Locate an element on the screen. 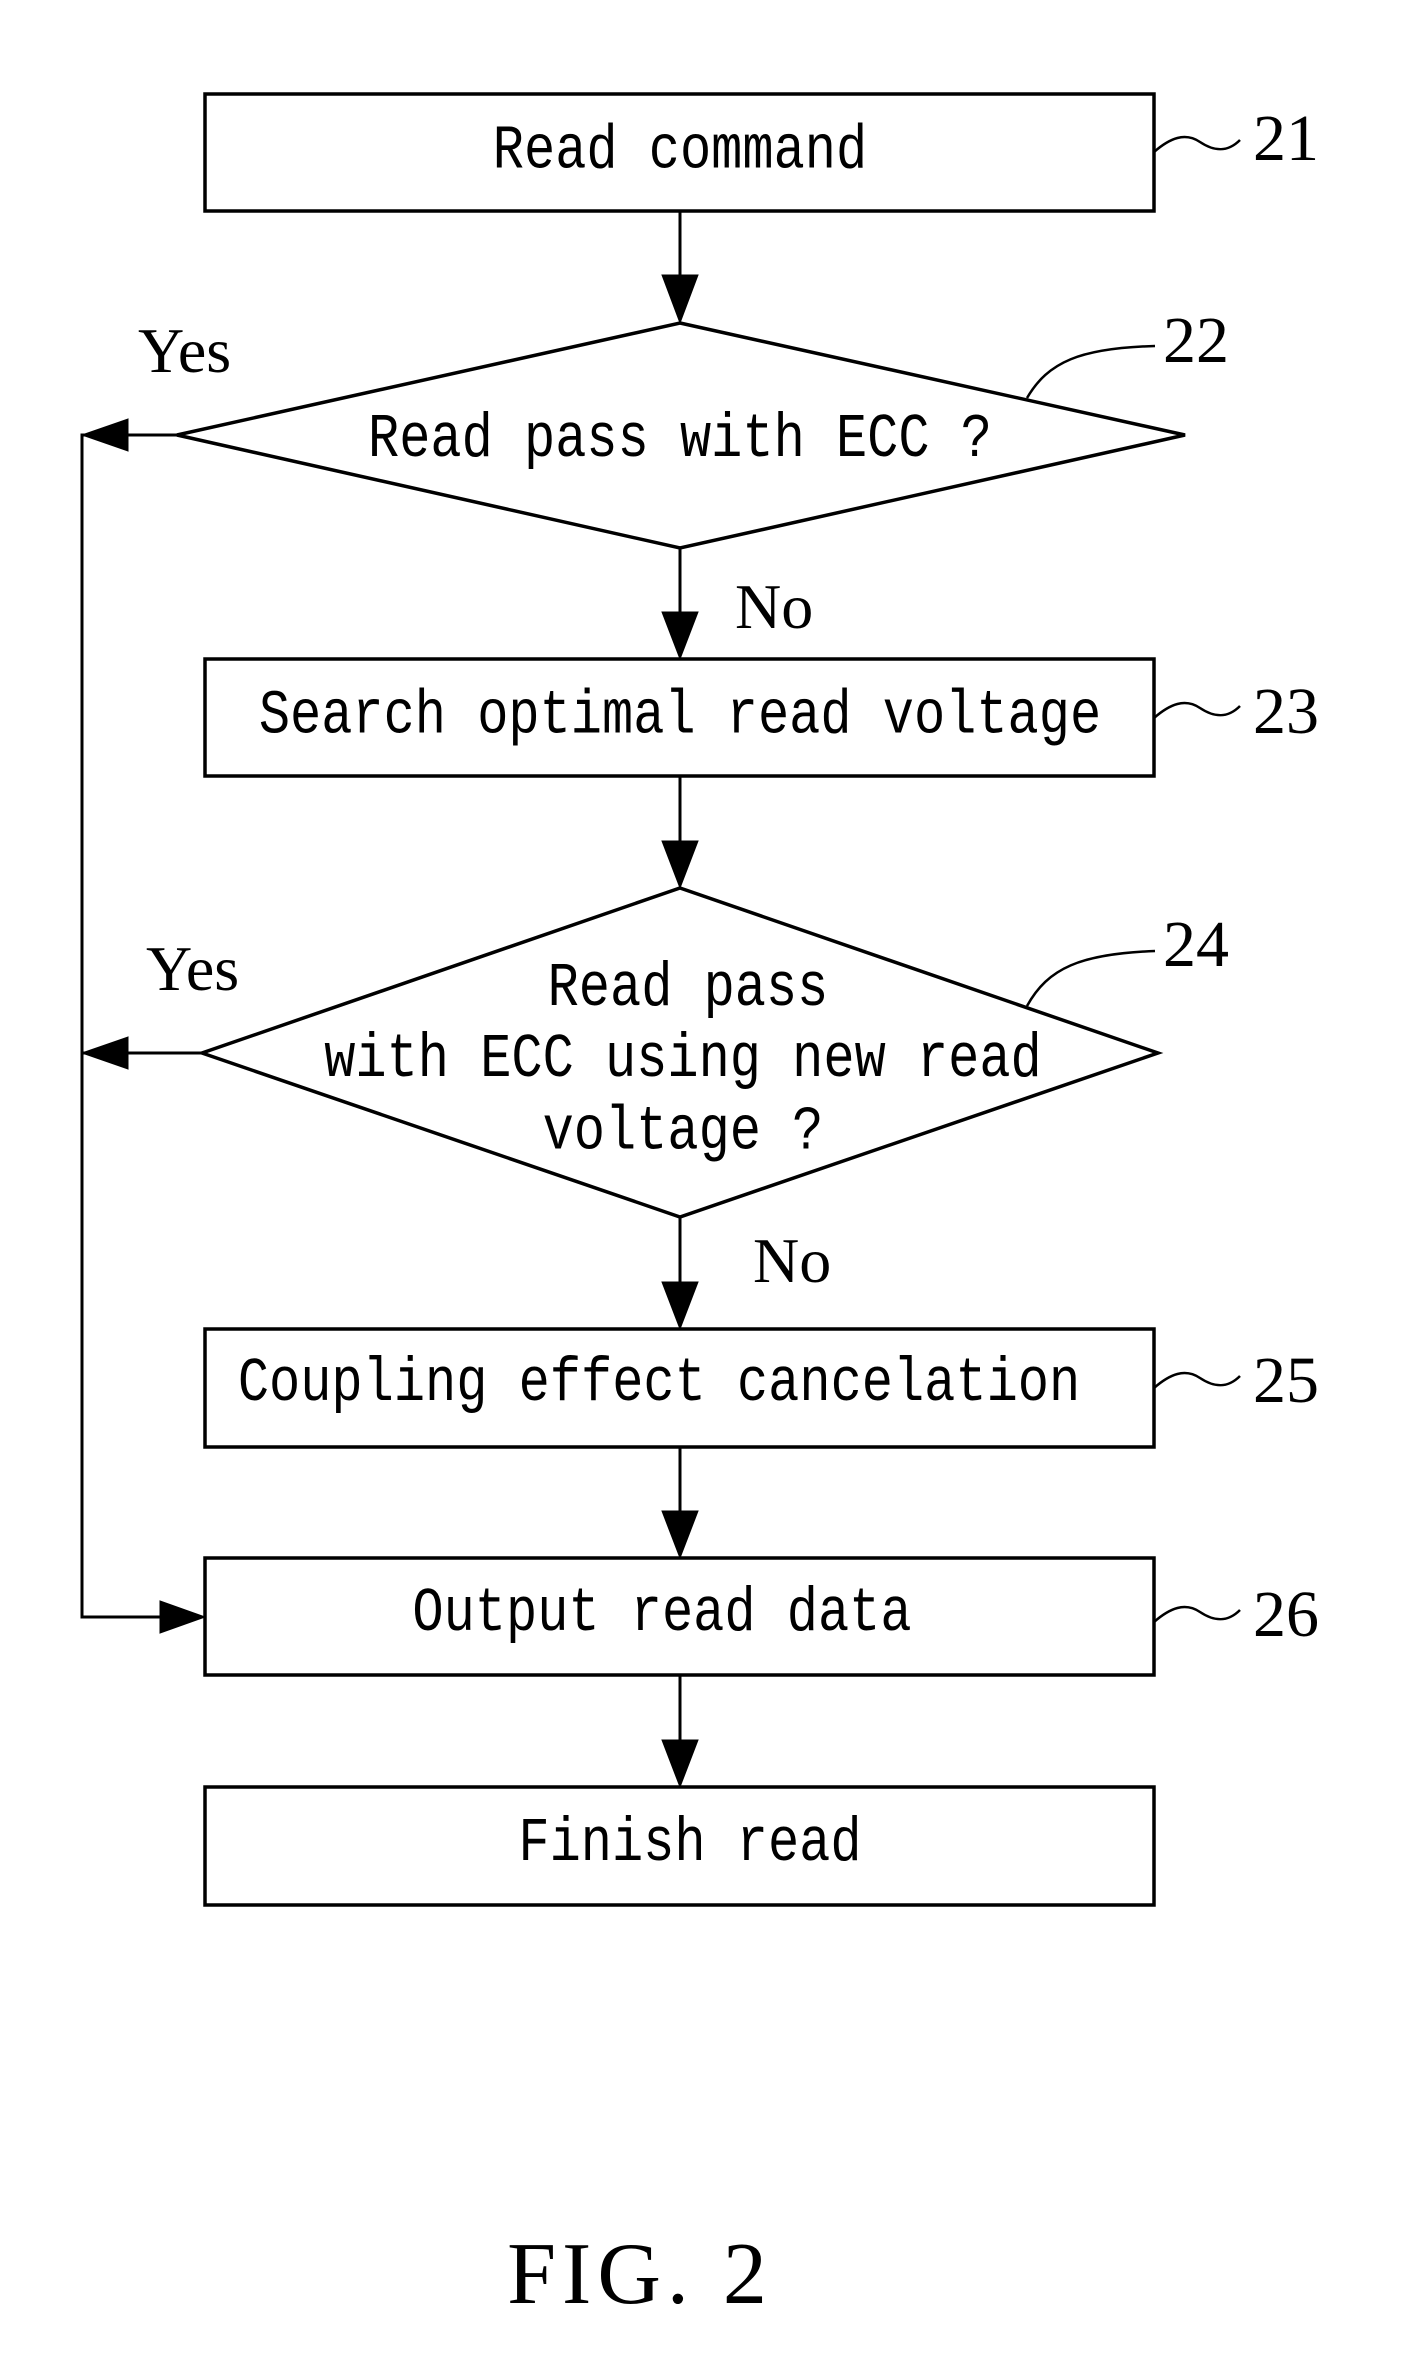 The height and width of the screenshot is (2359, 1414). step-text: Read command is located at coordinates (680, 152).